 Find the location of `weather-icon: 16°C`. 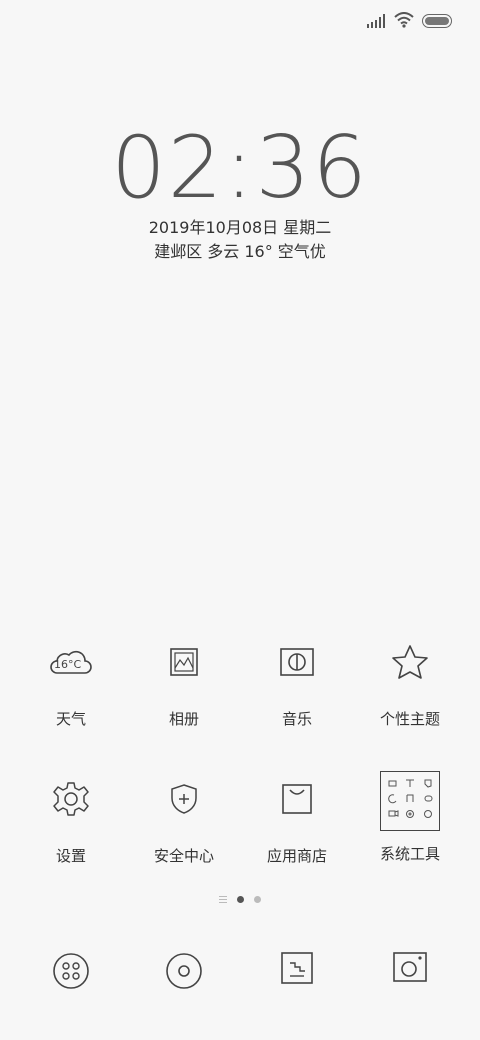

weather-icon: 16°C is located at coordinates (71, 664).